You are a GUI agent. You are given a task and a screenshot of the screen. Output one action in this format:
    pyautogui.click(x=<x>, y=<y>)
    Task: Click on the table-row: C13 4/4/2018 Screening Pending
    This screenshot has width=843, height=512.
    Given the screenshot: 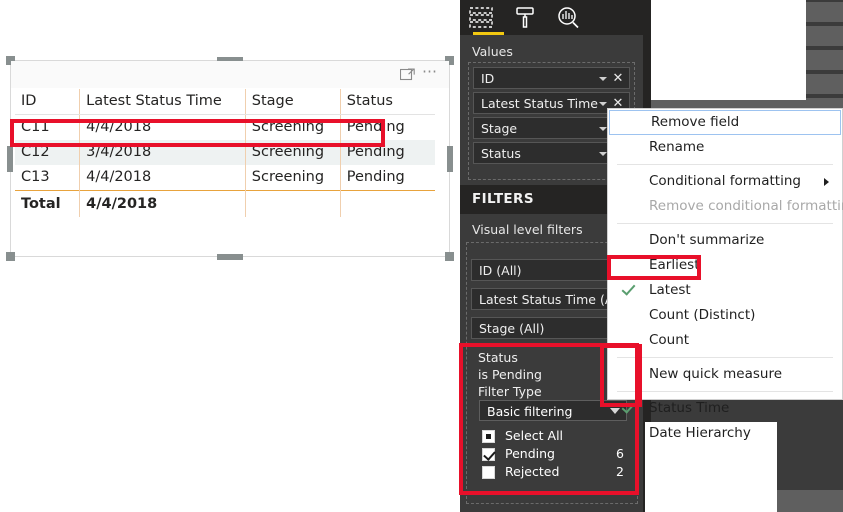 What is the action you would take?
    pyautogui.click(x=225, y=178)
    